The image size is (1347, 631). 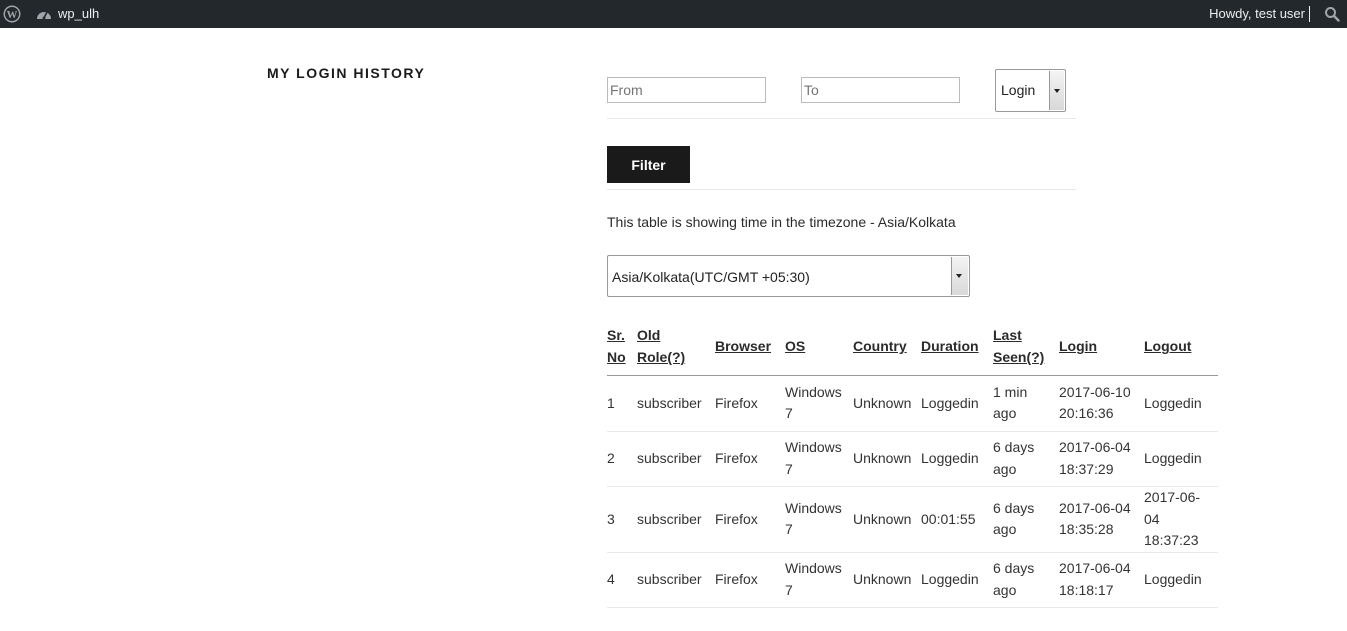 What do you see at coordinates (78, 13) in the screenshot?
I see `site-name-link: wp_ulh` at bounding box center [78, 13].